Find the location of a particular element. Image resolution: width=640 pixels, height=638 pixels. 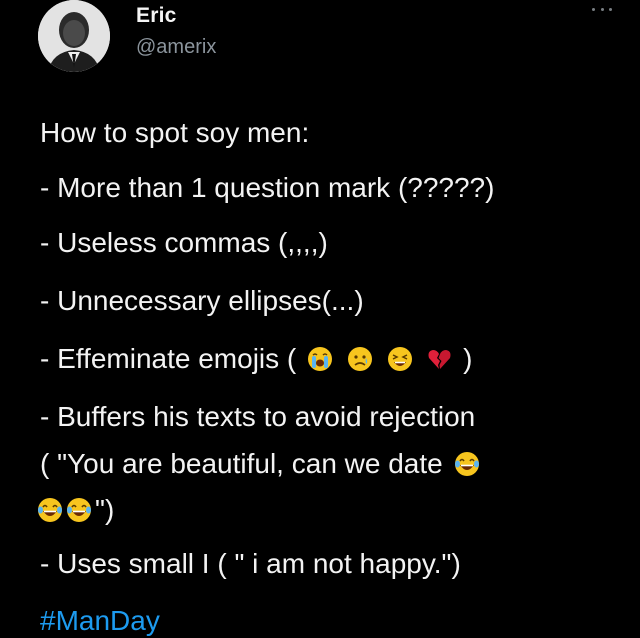

tweet-line-quote-start: ( "You are beautiful, can we date is located at coordinates (261, 464).